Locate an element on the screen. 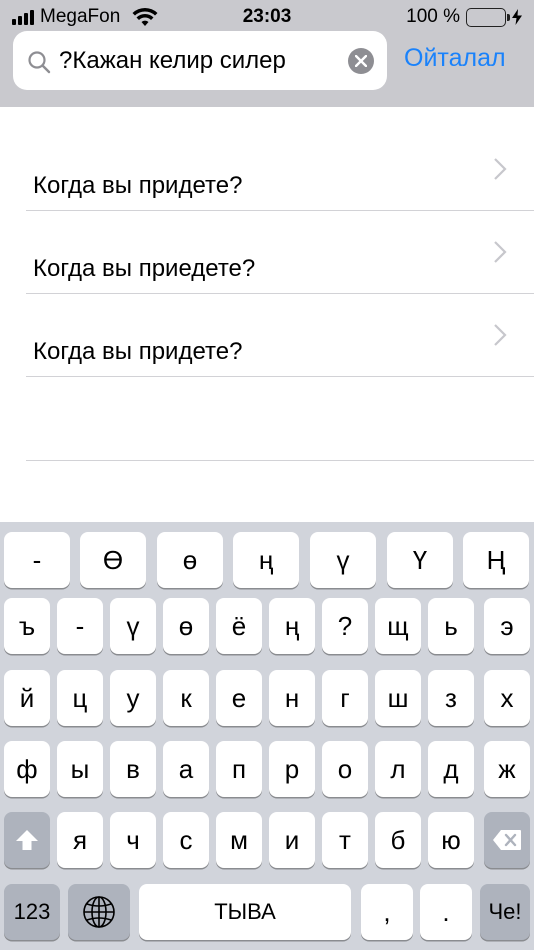 This screenshot has width=534, height=950. search-header: MegaFon 23:03 100 % О is located at coordinates (267, 53).